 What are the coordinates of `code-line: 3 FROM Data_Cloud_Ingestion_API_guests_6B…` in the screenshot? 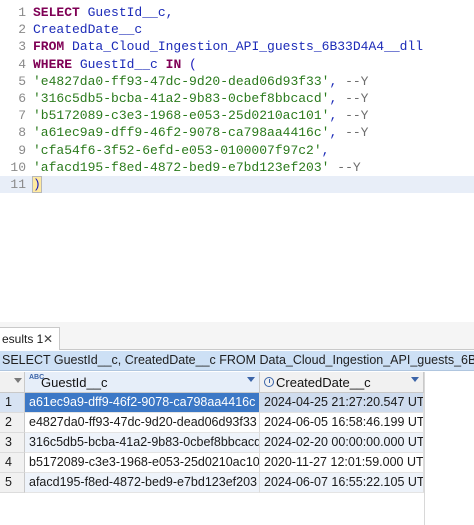 It's located at (237, 46).